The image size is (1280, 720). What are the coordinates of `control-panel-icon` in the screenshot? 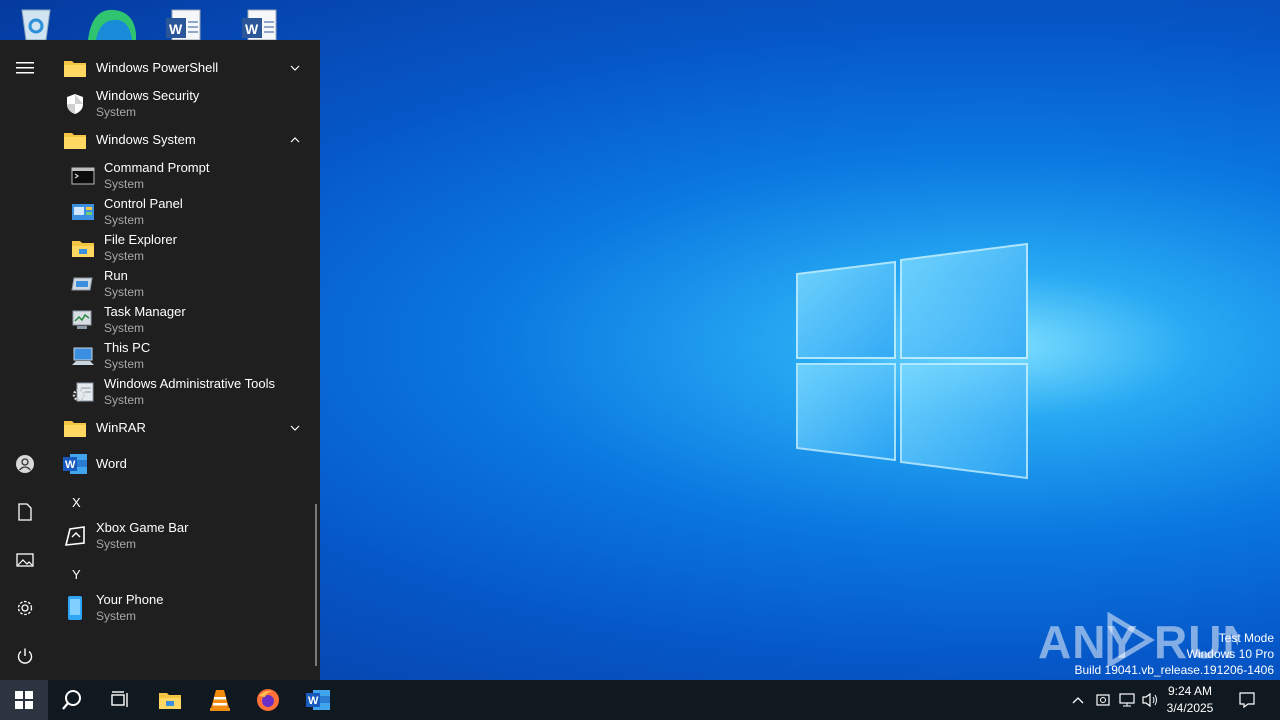 It's located at (83, 212).